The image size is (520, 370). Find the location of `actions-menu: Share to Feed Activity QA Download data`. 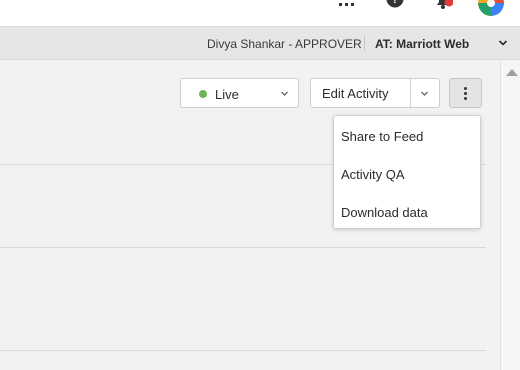

actions-menu: Share to Feed Activity QA Download data is located at coordinates (407, 172).